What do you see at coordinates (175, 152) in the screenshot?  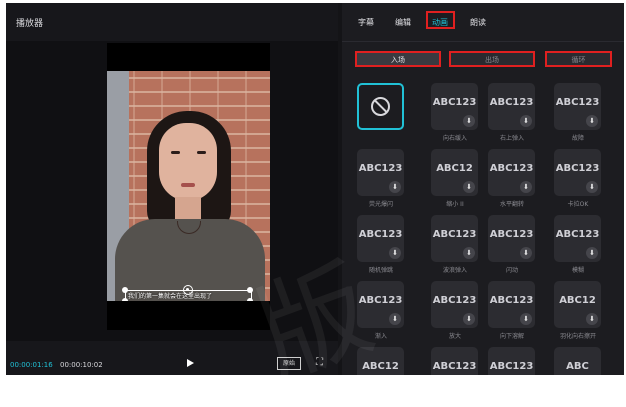 I see `left-eye` at bounding box center [175, 152].